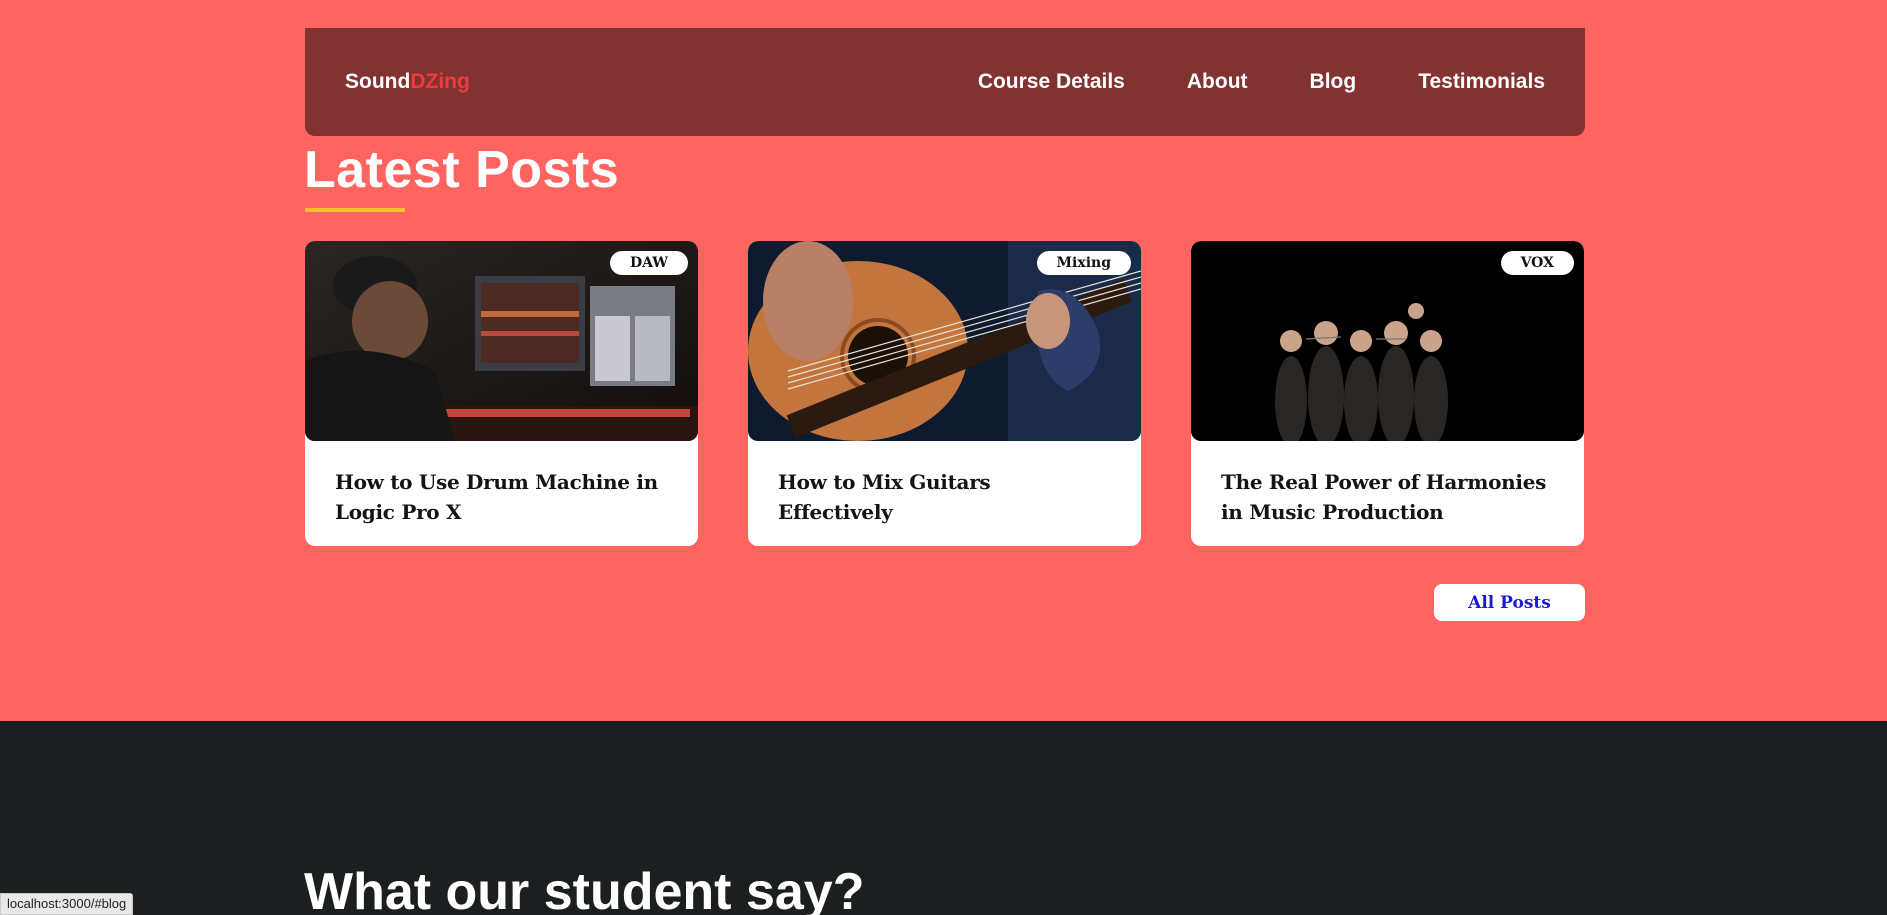 The image size is (1887, 915). What do you see at coordinates (648, 263) in the screenshot?
I see `post-badge: DAW` at bounding box center [648, 263].